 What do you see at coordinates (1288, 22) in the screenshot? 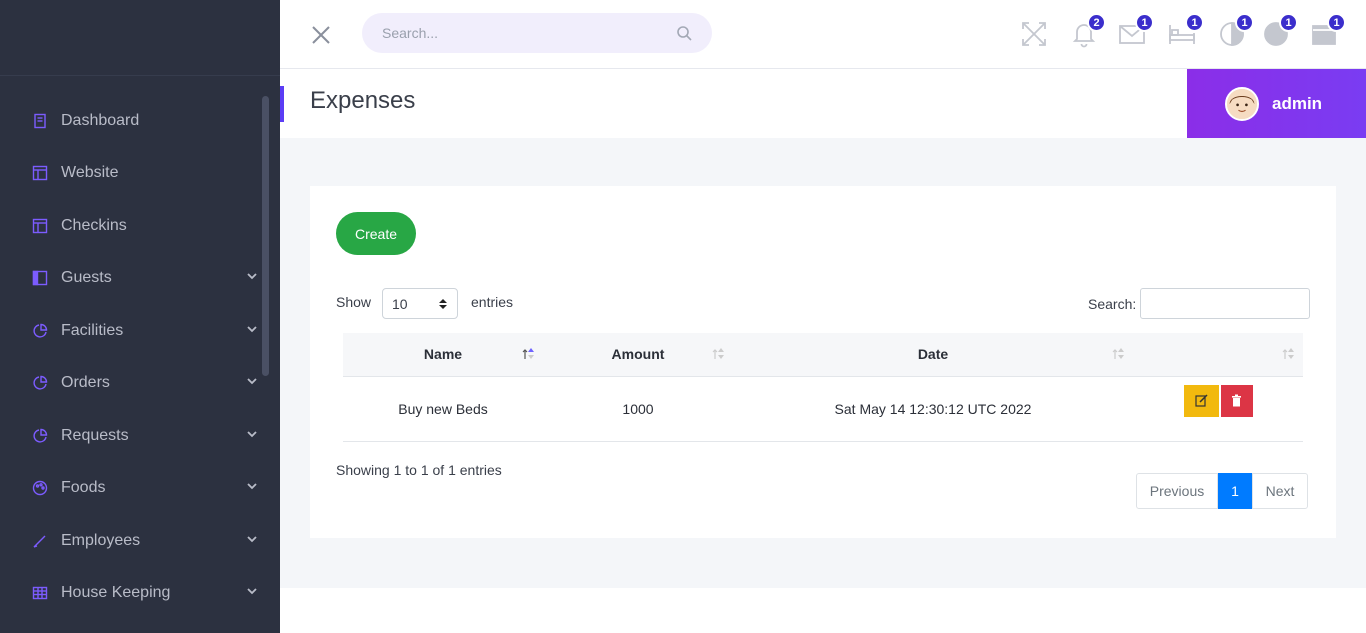
I see `user-badge: 1` at bounding box center [1288, 22].